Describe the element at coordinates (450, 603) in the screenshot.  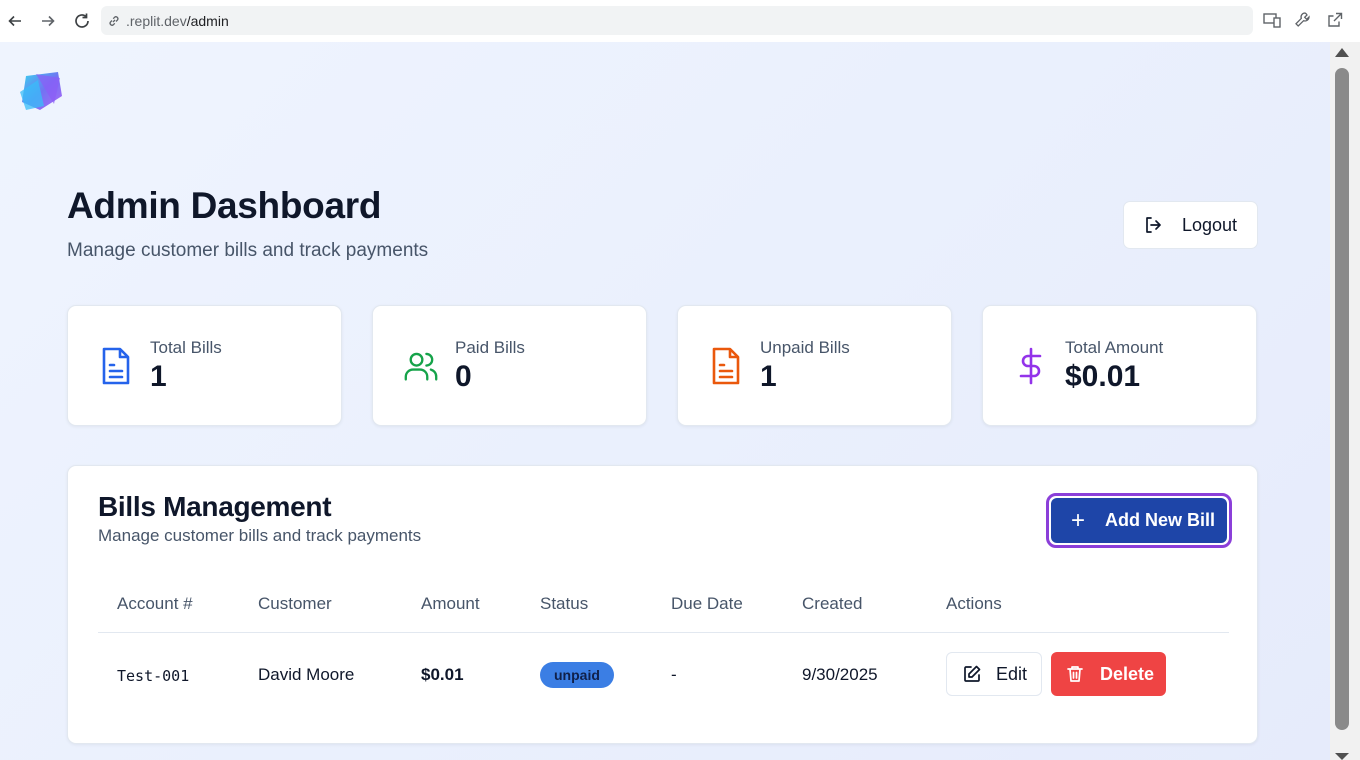
I see `column-header-amount: Amount` at that location.